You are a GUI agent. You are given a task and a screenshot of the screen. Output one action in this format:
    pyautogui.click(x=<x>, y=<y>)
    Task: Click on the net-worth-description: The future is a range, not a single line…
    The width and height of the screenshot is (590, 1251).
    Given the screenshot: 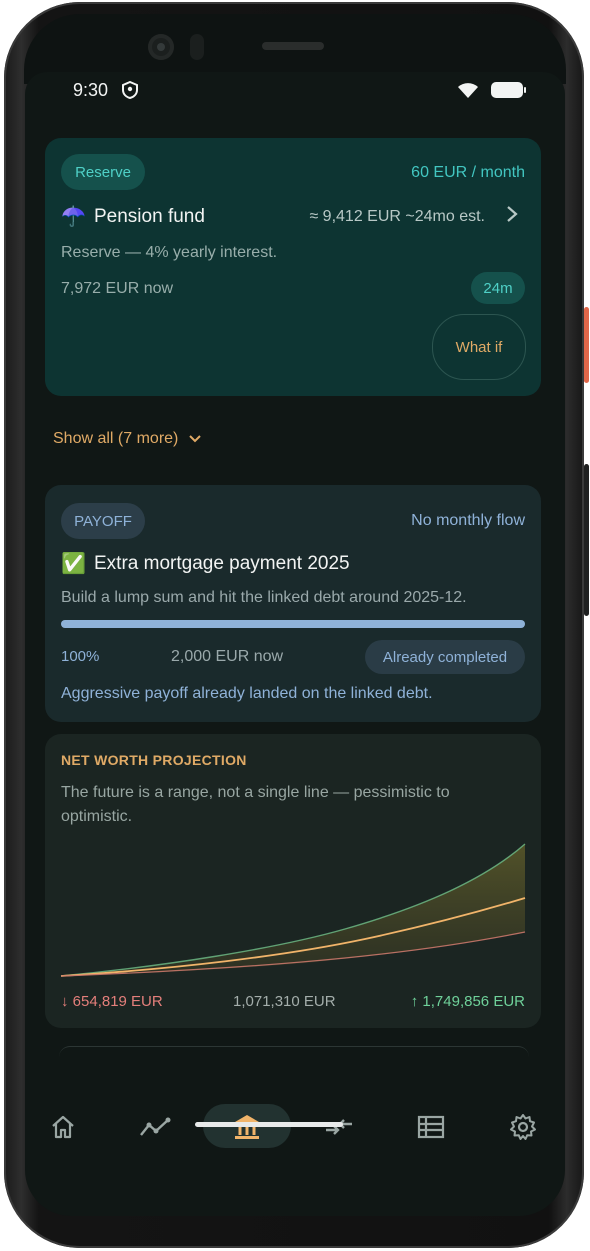 What is the action you would take?
    pyautogui.click(x=255, y=792)
    